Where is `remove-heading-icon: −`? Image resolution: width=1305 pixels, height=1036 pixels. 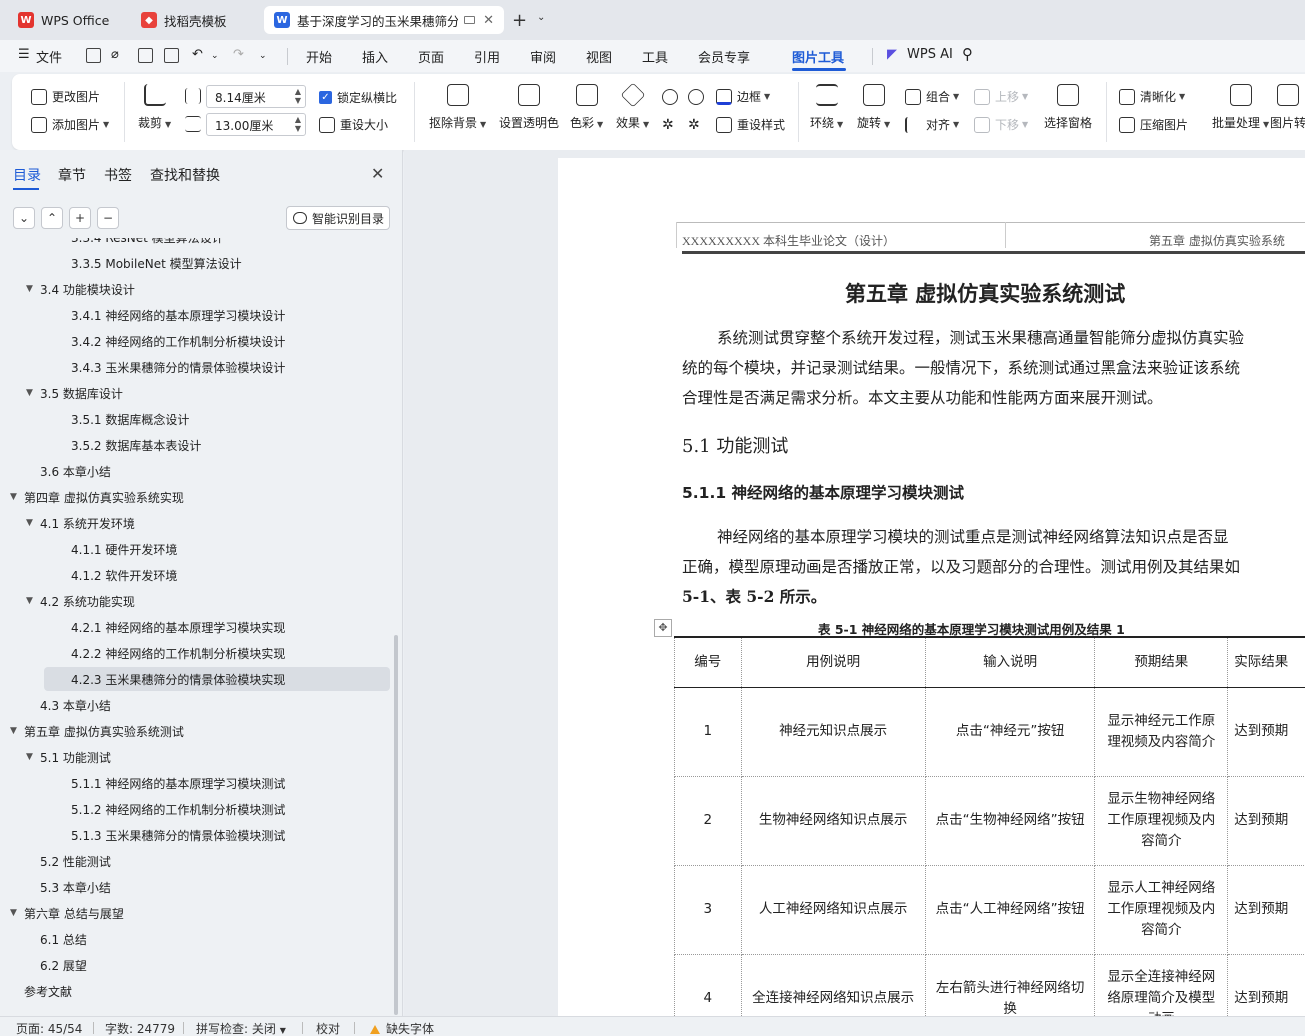 remove-heading-icon: − is located at coordinates (108, 218).